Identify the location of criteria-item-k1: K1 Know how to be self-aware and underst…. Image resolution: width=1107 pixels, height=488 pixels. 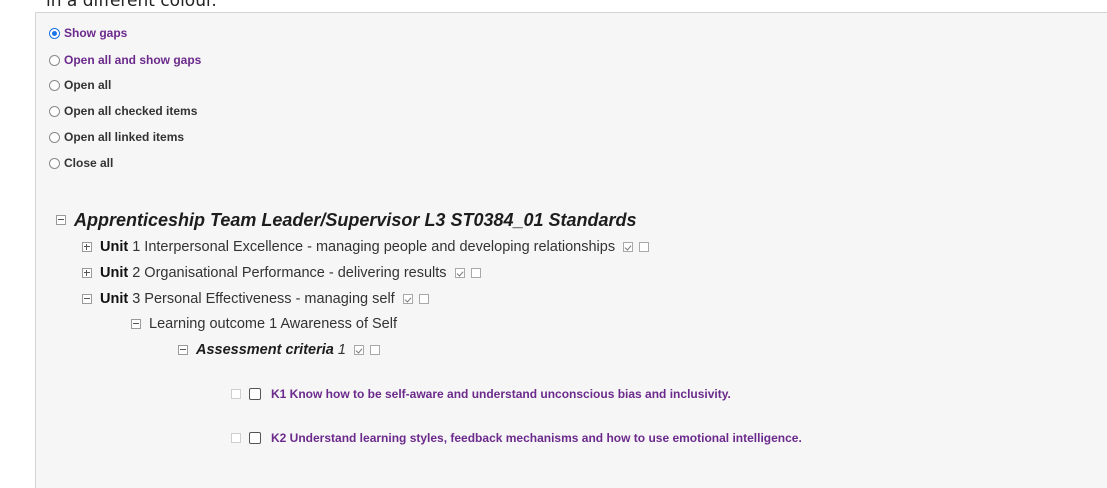
(481, 394).